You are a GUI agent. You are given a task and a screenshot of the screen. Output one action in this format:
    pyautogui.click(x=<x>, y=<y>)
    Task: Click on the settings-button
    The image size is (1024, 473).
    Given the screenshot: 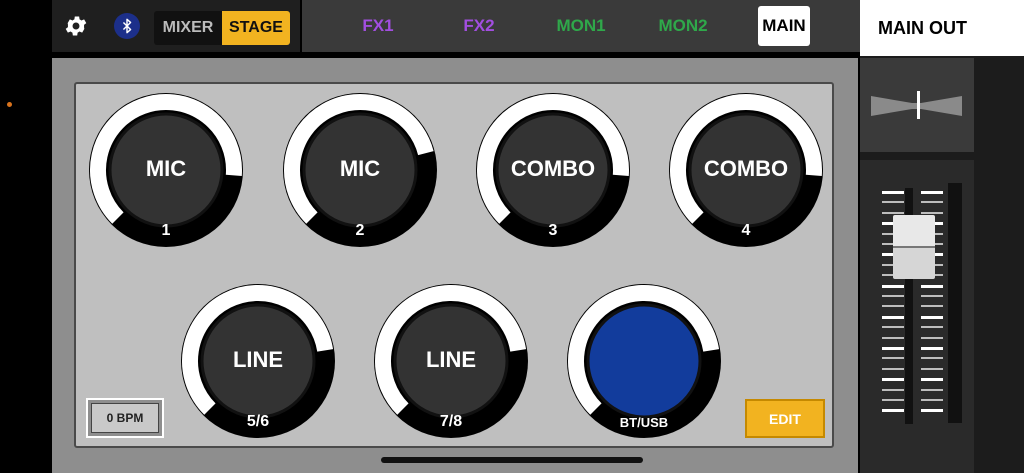 What is the action you would take?
    pyautogui.click(x=76, y=26)
    